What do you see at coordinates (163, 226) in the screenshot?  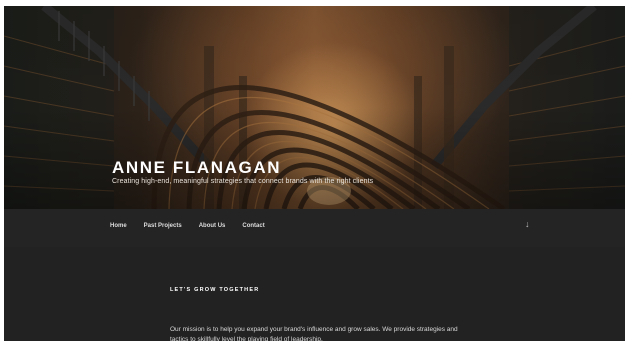 I see `nav-item-past-projects: Past Projects` at bounding box center [163, 226].